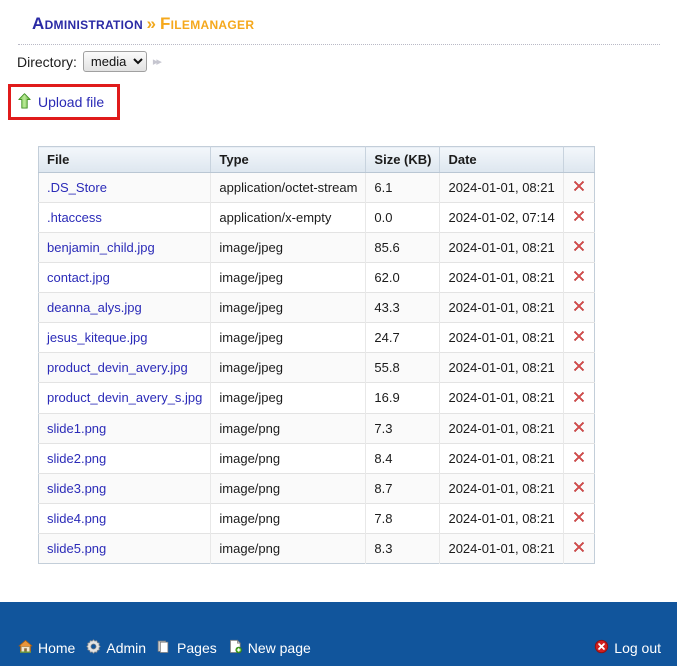  What do you see at coordinates (101, 247) in the screenshot?
I see `file-link: benjamin_child.jpg` at bounding box center [101, 247].